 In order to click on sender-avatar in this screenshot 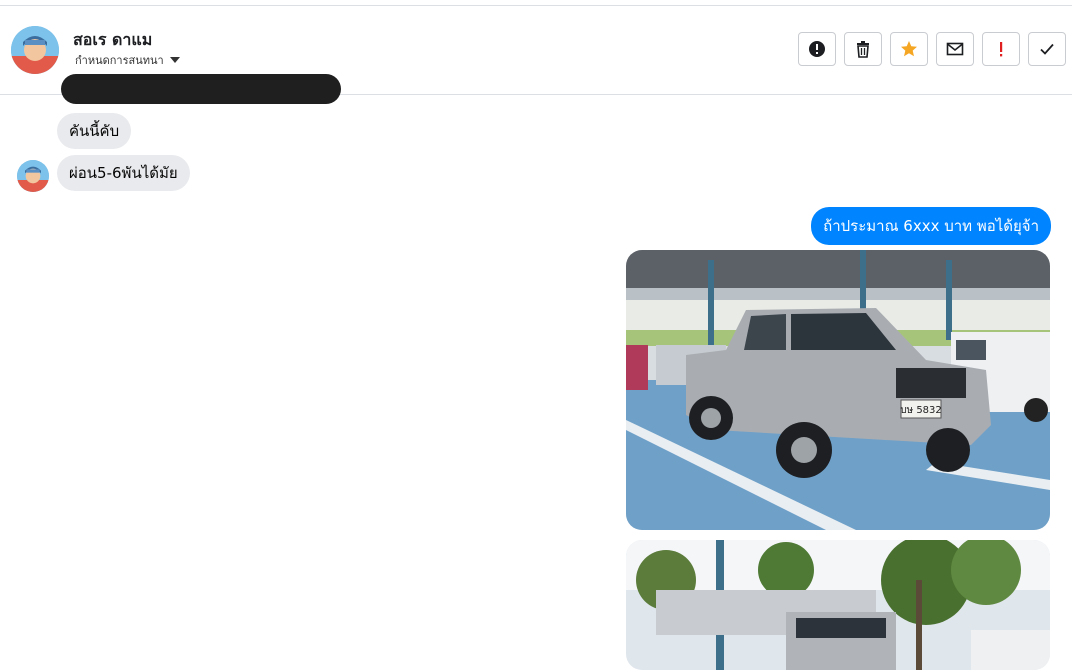, I will do `click(33, 176)`.